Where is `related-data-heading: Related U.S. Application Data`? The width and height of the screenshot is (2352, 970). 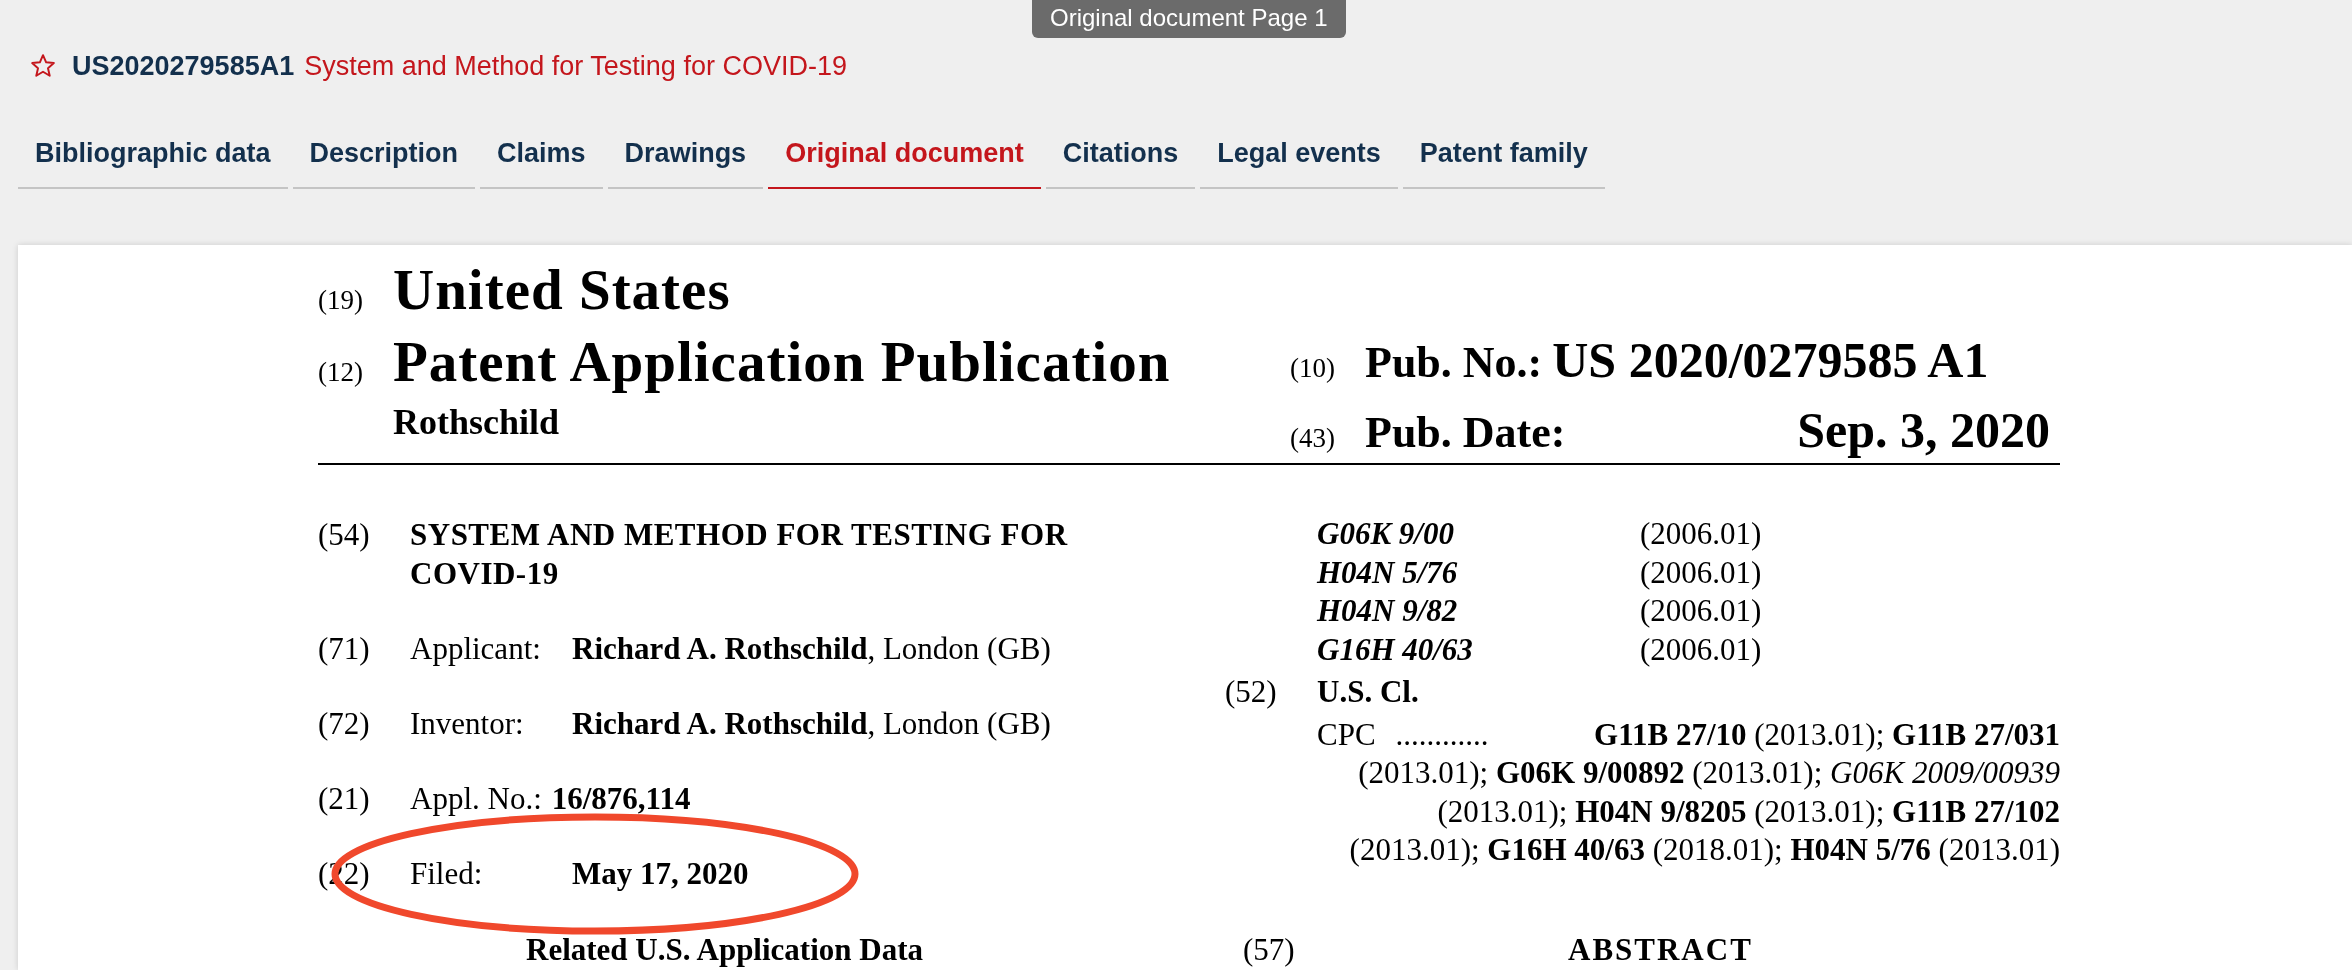 related-data-heading: Related U.S. Application Data is located at coordinates (724, 950).